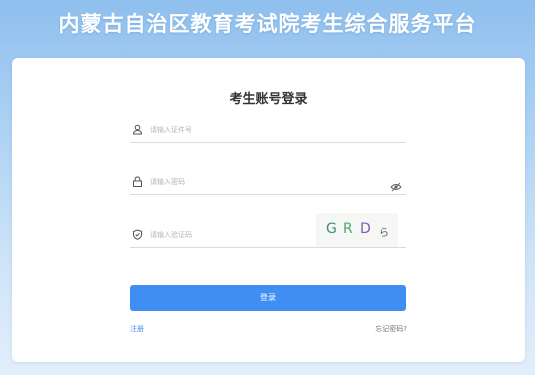  I want to click on captcha-field: 请输入验证码, so click(223, 236).